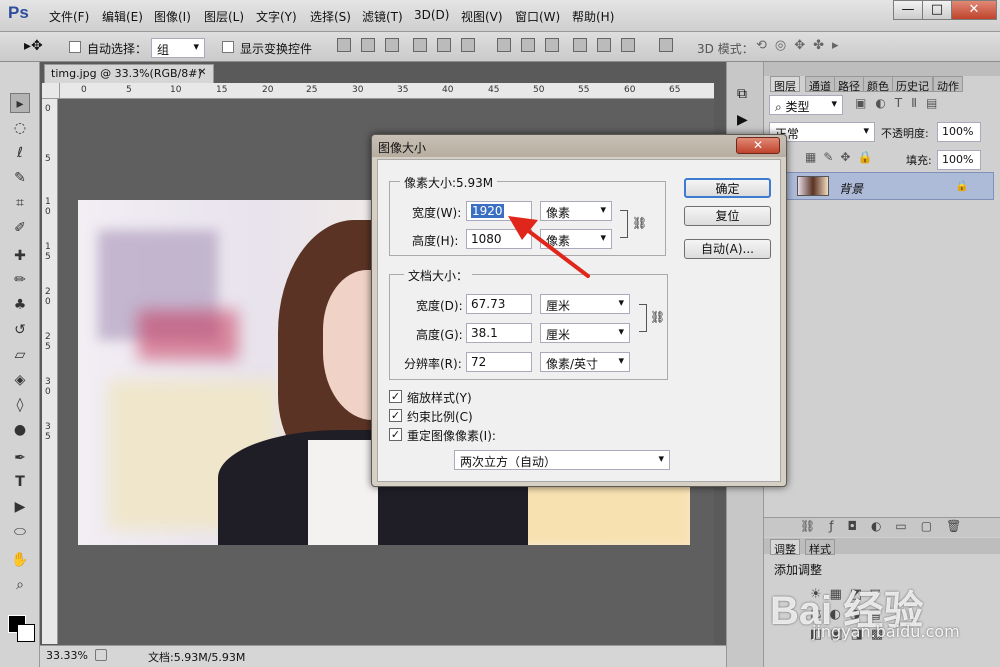 The width and height of the screenshot is (1000, 667). What do you see at coordinates (882, 69) in the screenshot?
I see `panel-header` at bounding box center [882, 69].